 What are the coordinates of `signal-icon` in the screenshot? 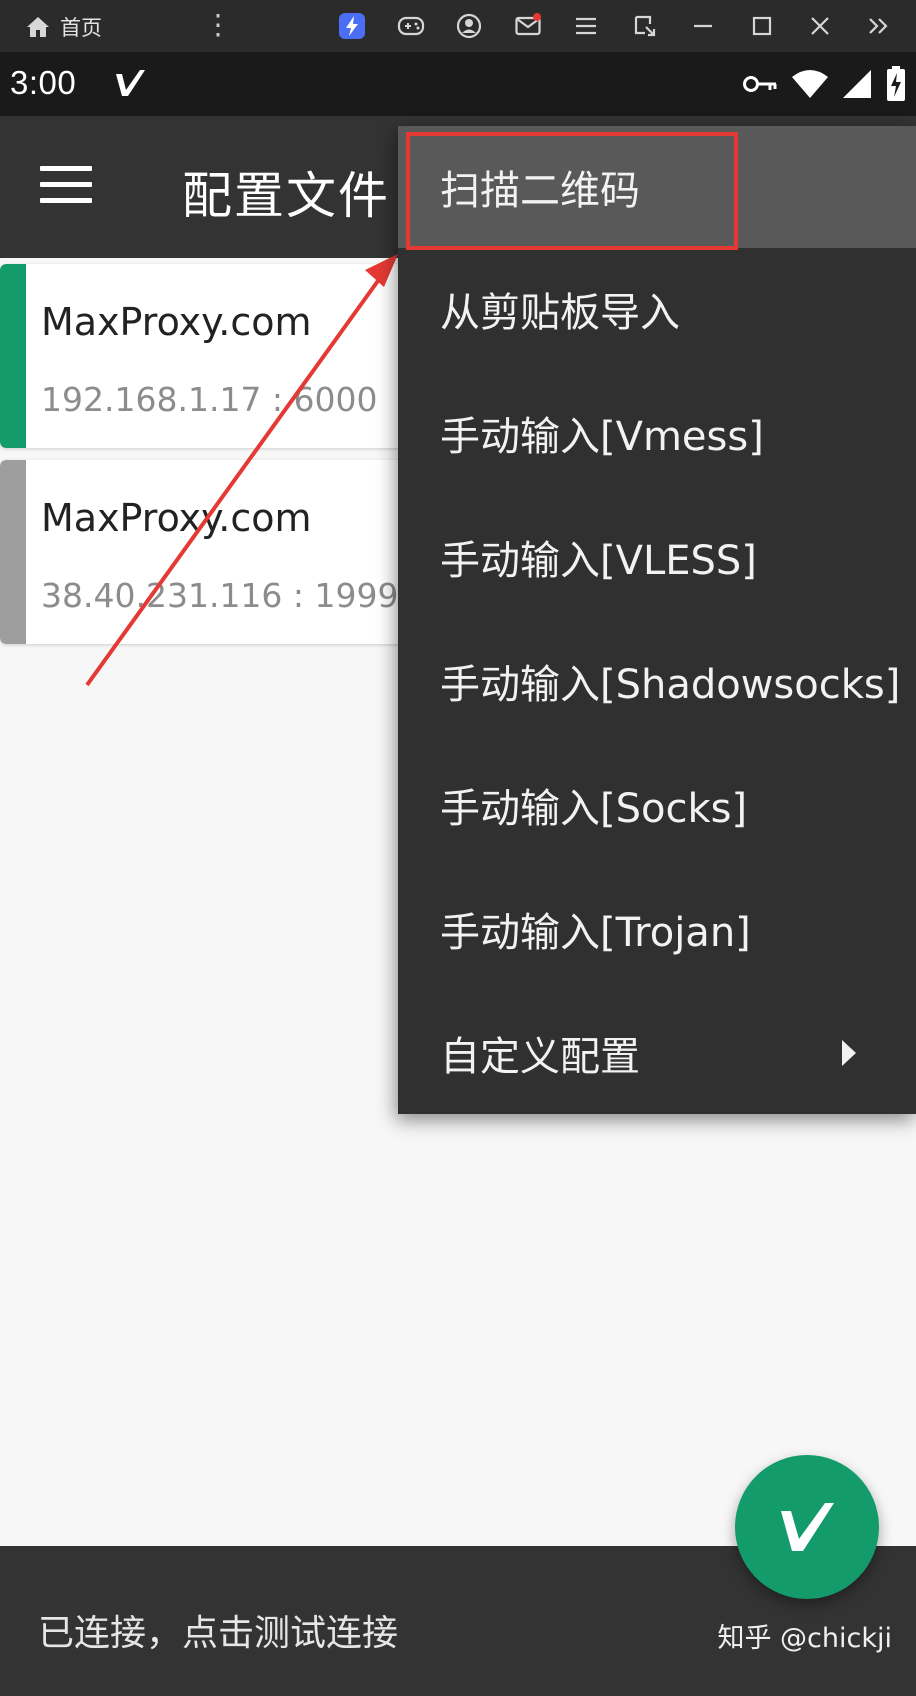 It's located at (857, 84).